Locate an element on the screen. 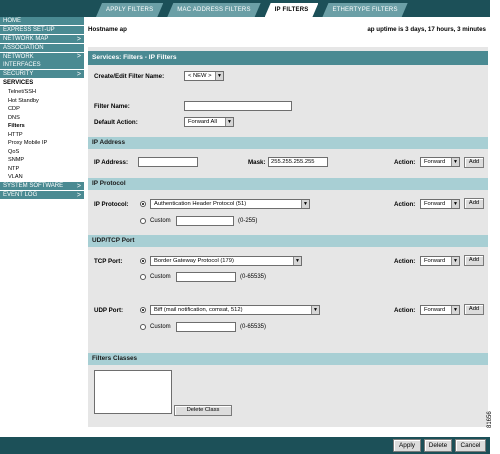 This screenshot has width=500, height=454. tcp-port-list-radio is located at coordinates (143, 261).